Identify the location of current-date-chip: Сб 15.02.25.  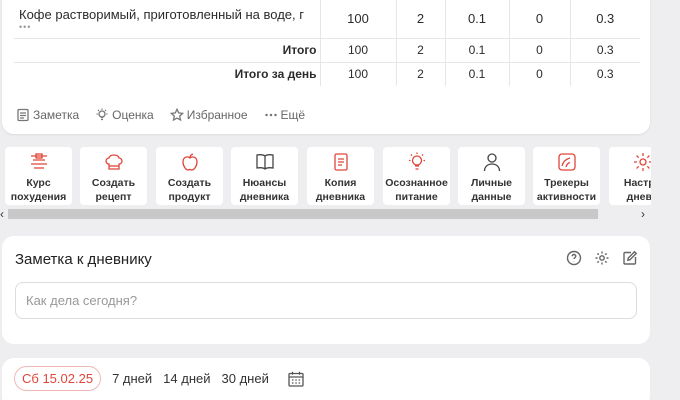
(58, 378).